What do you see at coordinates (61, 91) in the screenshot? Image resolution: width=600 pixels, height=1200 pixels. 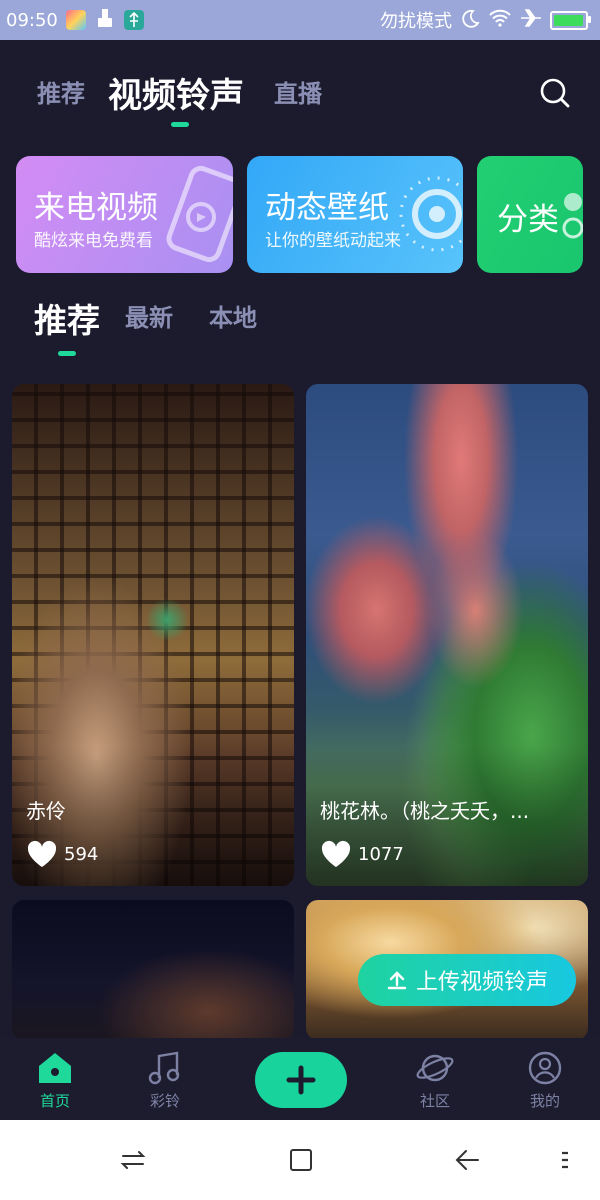 I see `tab-recommend: 推荐` at bounding box center [61, 91].